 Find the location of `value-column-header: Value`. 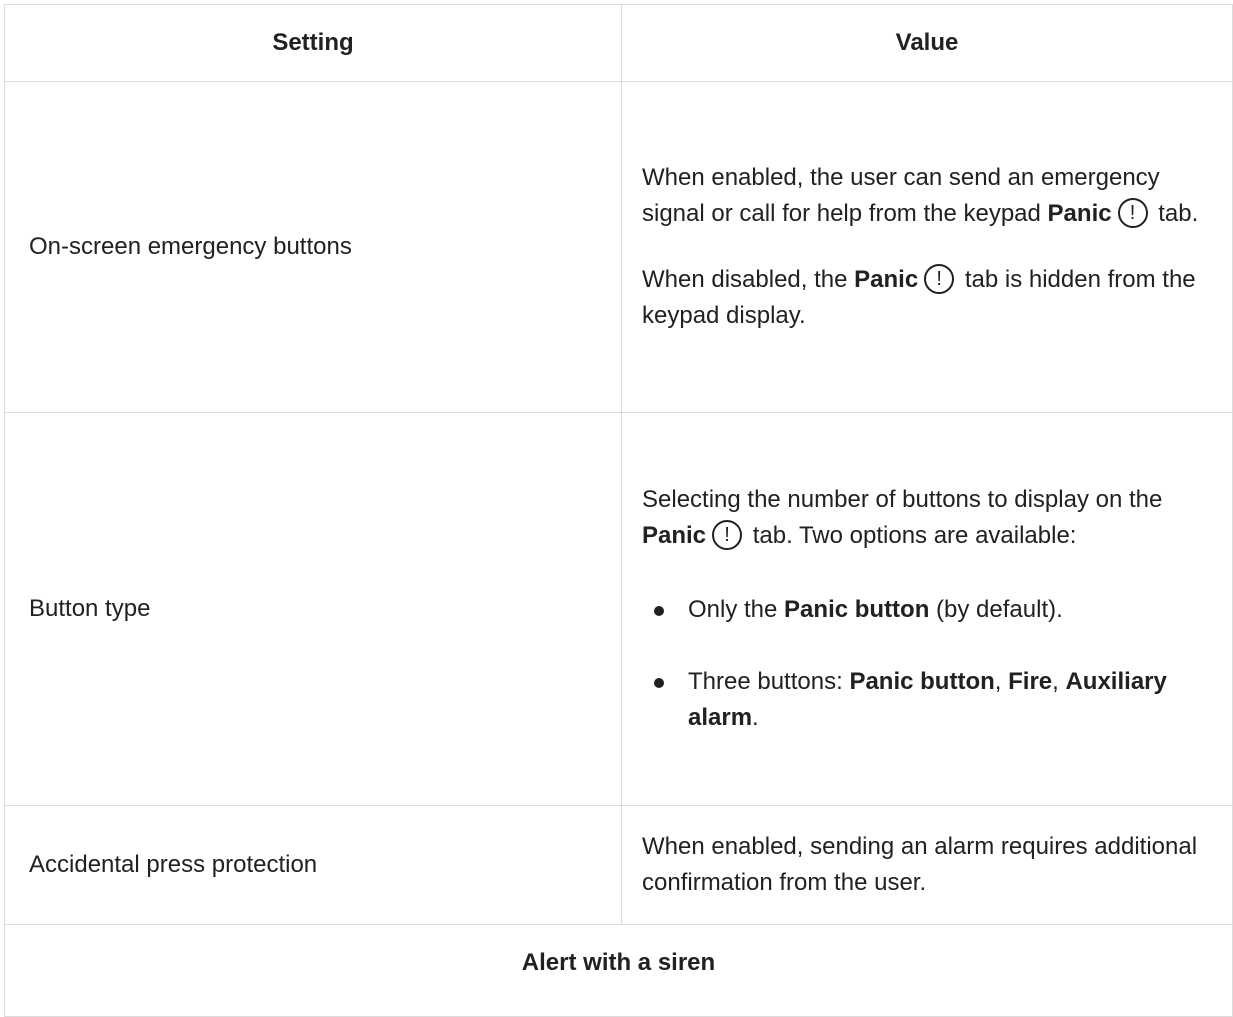

value-column-header: Value is located at coordinates (927, 43).